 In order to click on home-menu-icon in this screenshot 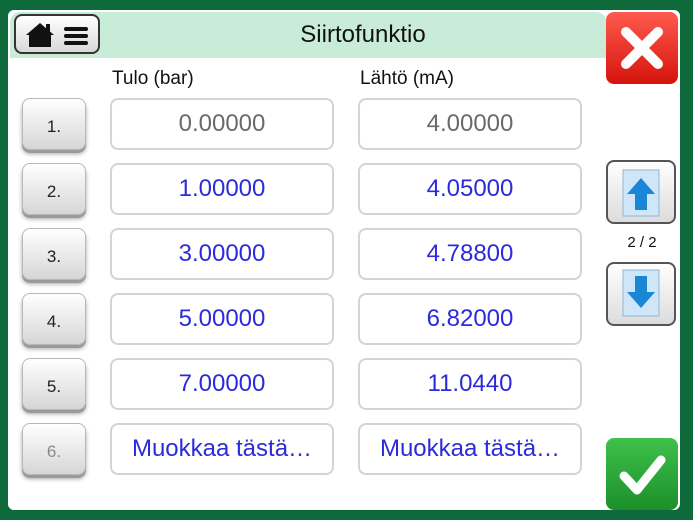, I will do `click(57, 35)`.